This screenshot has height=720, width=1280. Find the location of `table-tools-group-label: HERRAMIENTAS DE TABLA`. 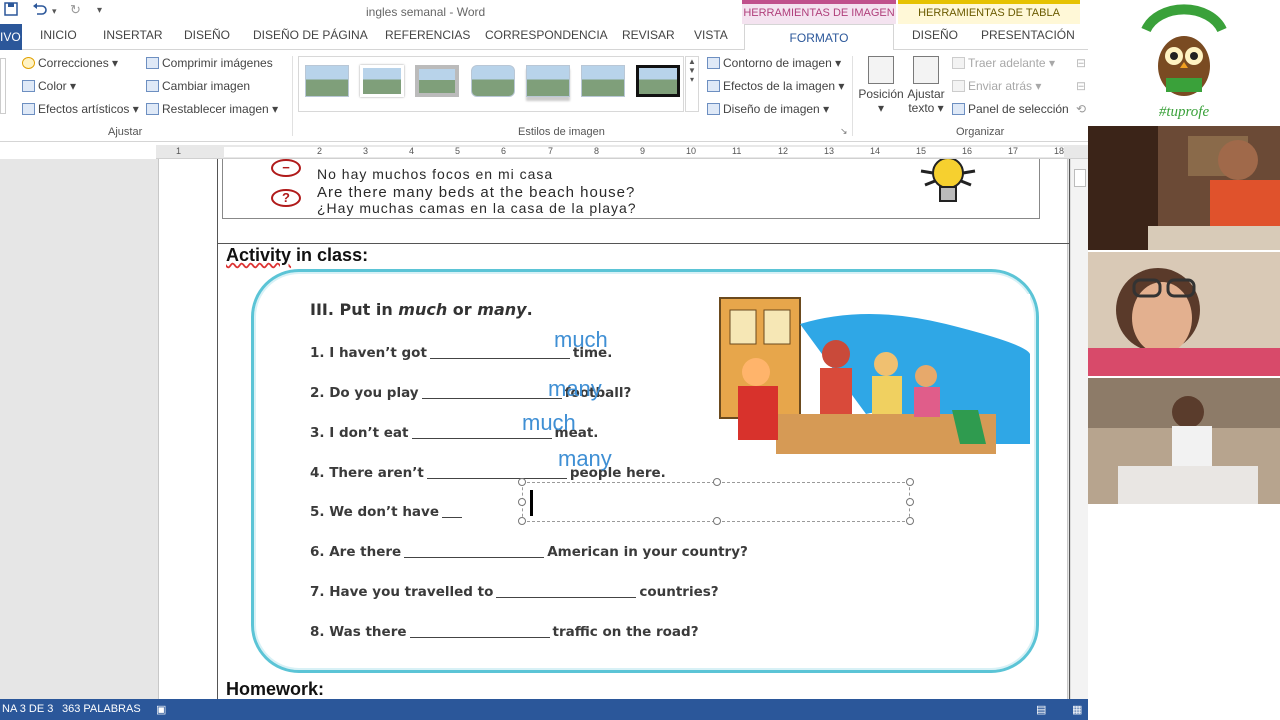

table-tools-group-label: HERRAMIENTAS DE TABLA is located at coordinates (989, 12).